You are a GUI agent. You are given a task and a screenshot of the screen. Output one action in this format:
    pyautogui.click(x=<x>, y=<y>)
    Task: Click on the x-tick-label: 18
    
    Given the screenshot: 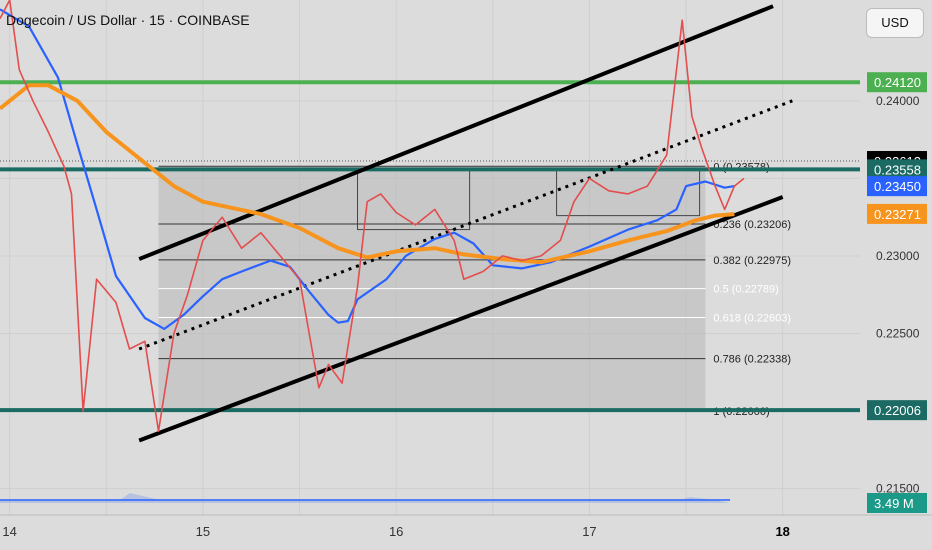 What is the action you would take?
    pyautogui.click(x=782, y=531)
    